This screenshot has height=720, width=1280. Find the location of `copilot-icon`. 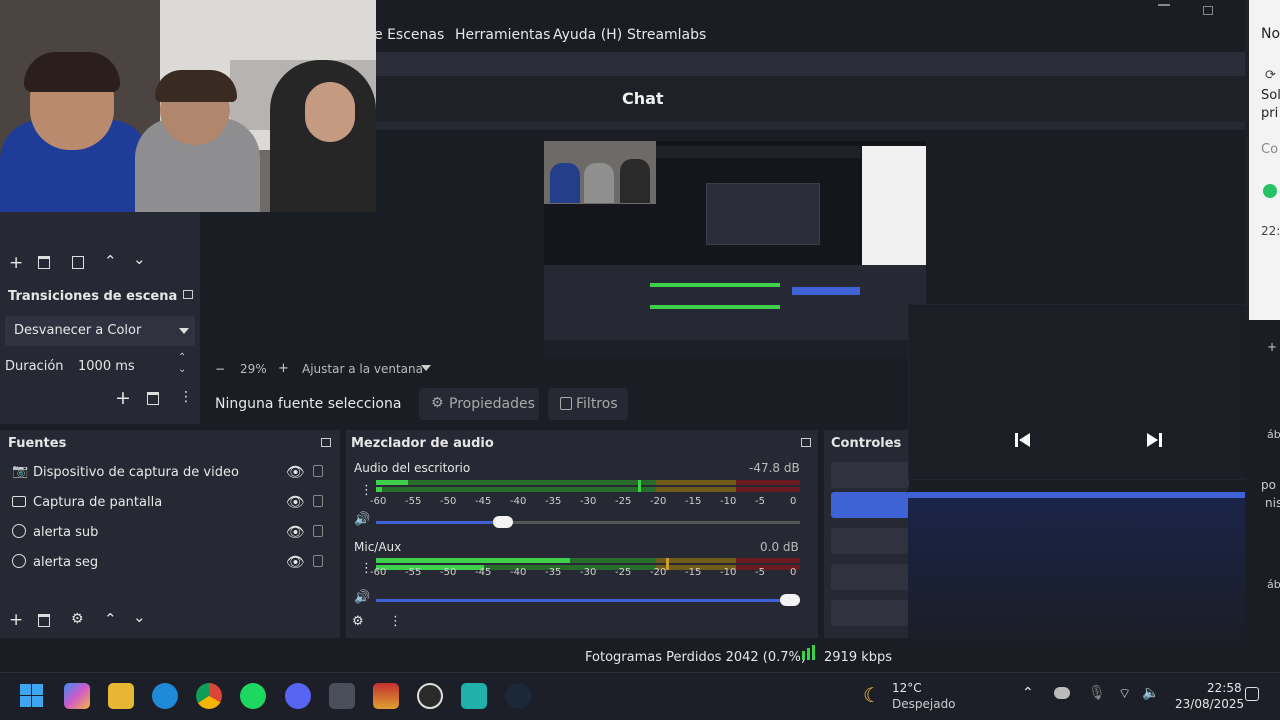

copilot-icon is located at coordinates (77, 696).